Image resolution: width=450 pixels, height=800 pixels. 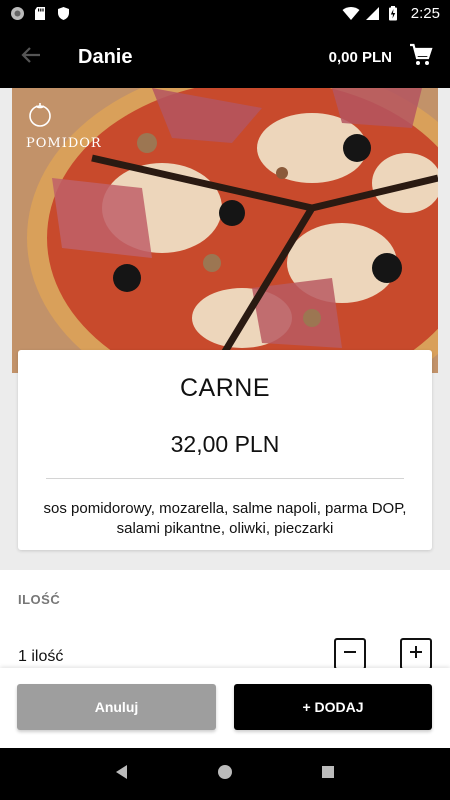 What do you see at coordinates (333, 707) in the screenshot?
I see `add-to-cart-button: + DODAJ` at bounding box center [333, 707].